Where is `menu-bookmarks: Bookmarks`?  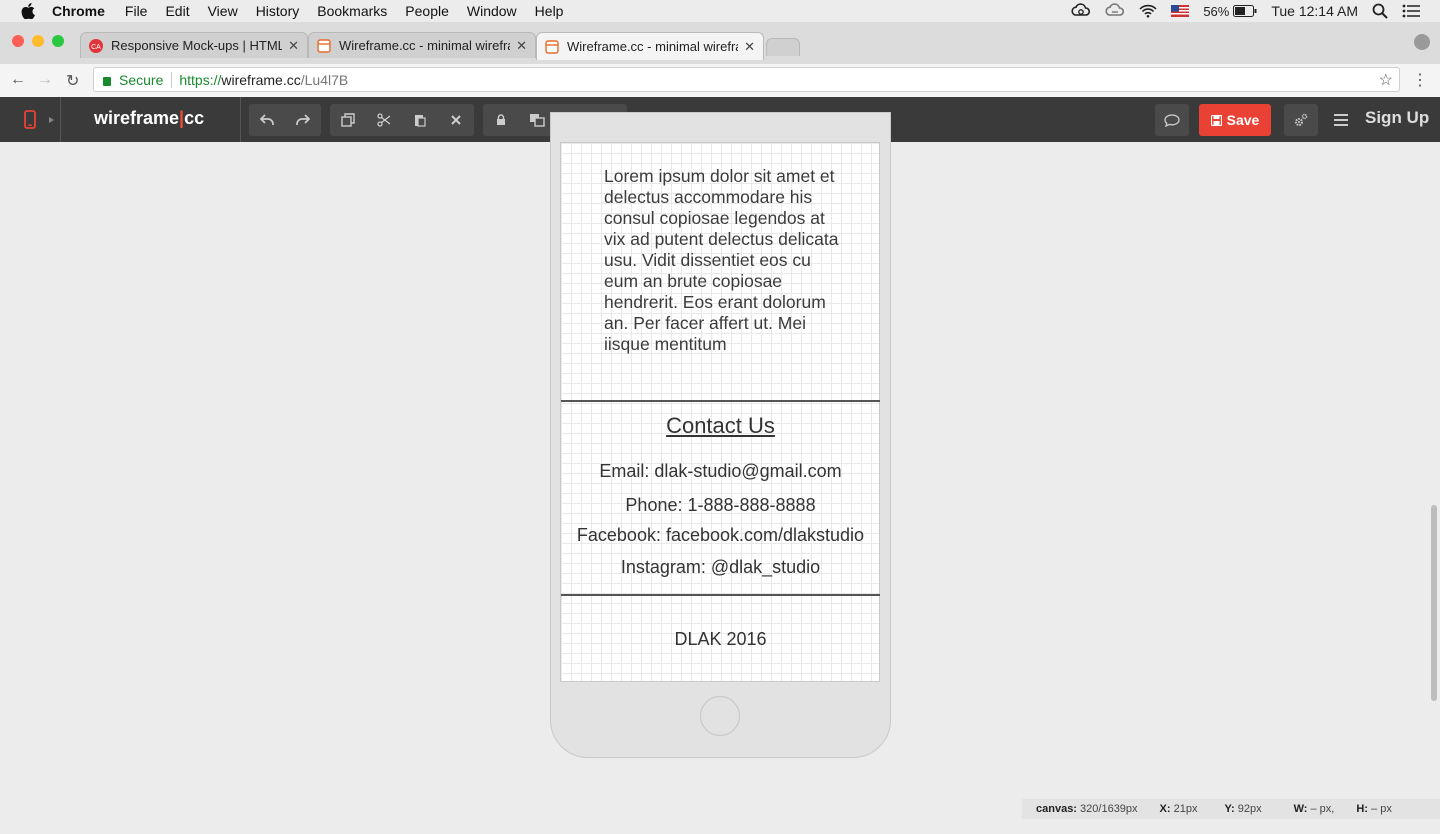
menu-bookmarks: Bookmarks is located at coordinates (352, 11).